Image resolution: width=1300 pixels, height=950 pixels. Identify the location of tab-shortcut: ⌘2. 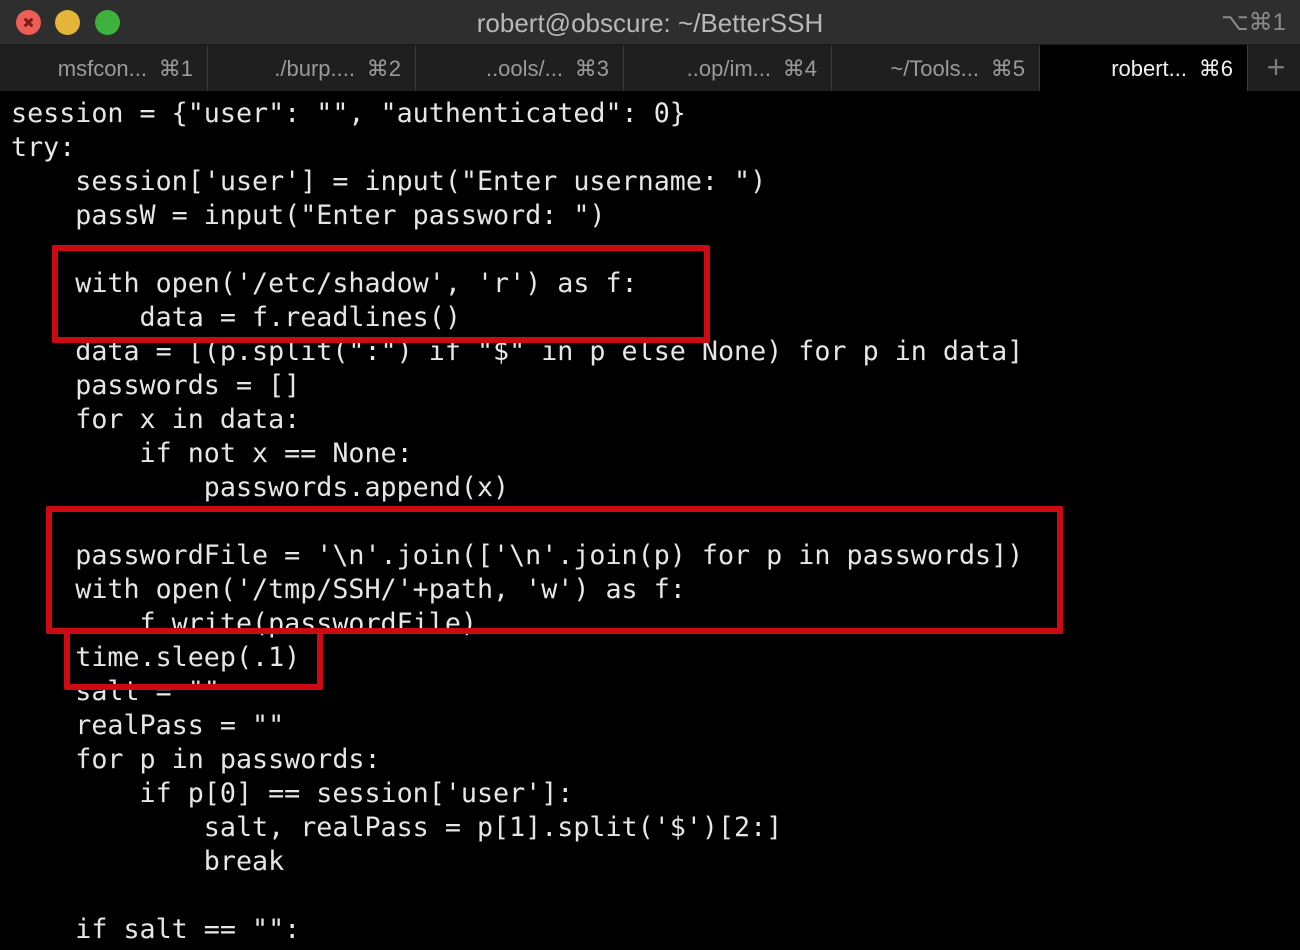
(383, 68).